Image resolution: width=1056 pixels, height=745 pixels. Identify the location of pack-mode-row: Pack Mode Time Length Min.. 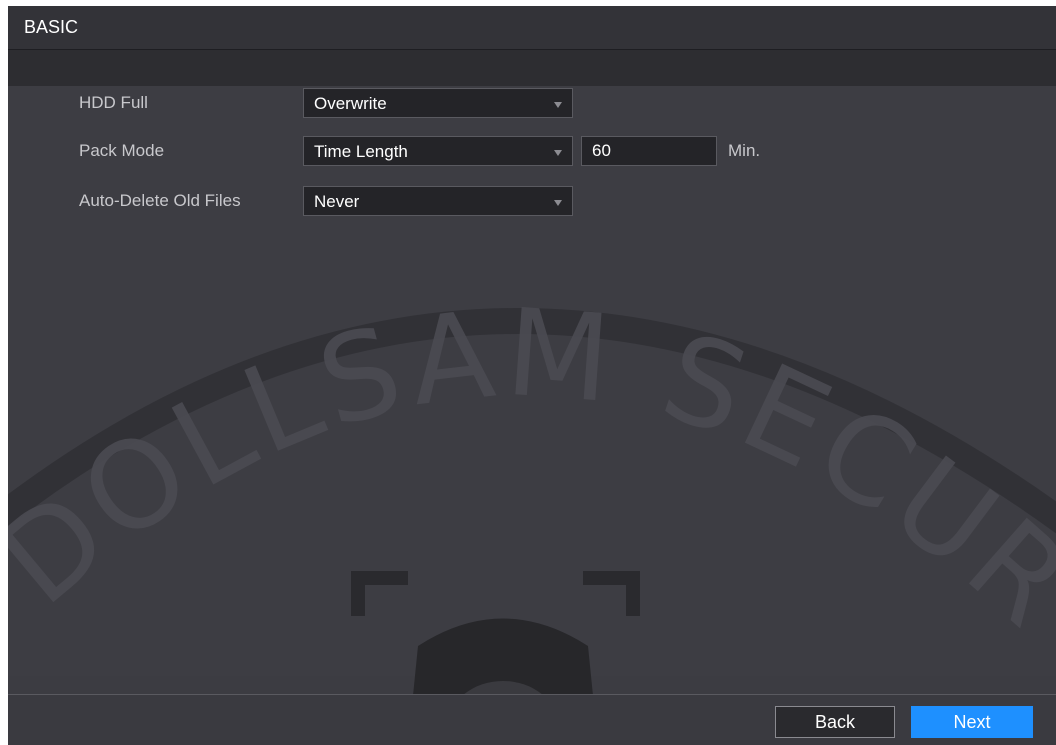
(532, 151).